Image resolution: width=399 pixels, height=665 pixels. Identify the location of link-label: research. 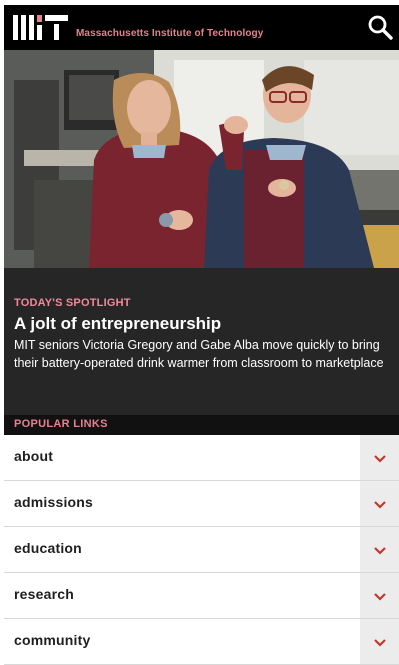
(44, 594).